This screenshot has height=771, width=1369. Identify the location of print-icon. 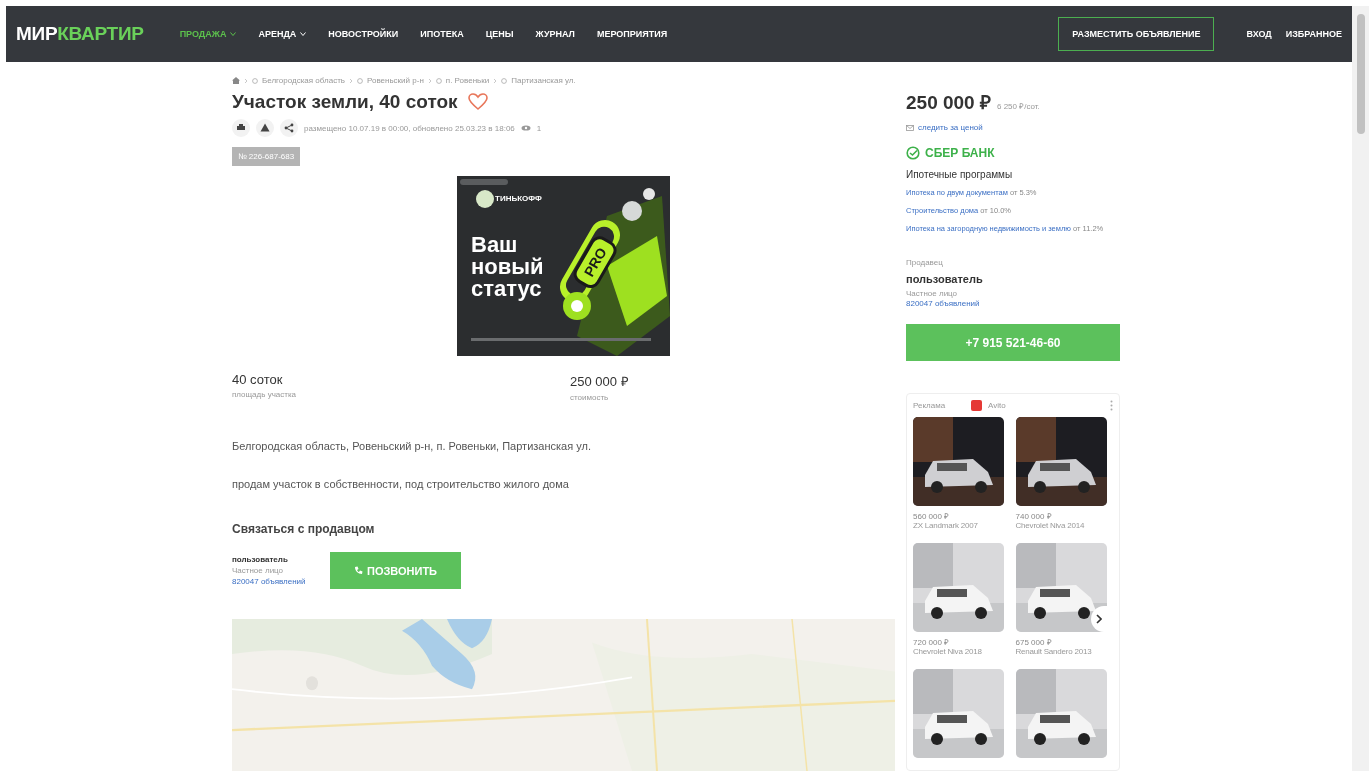
(241, 128).